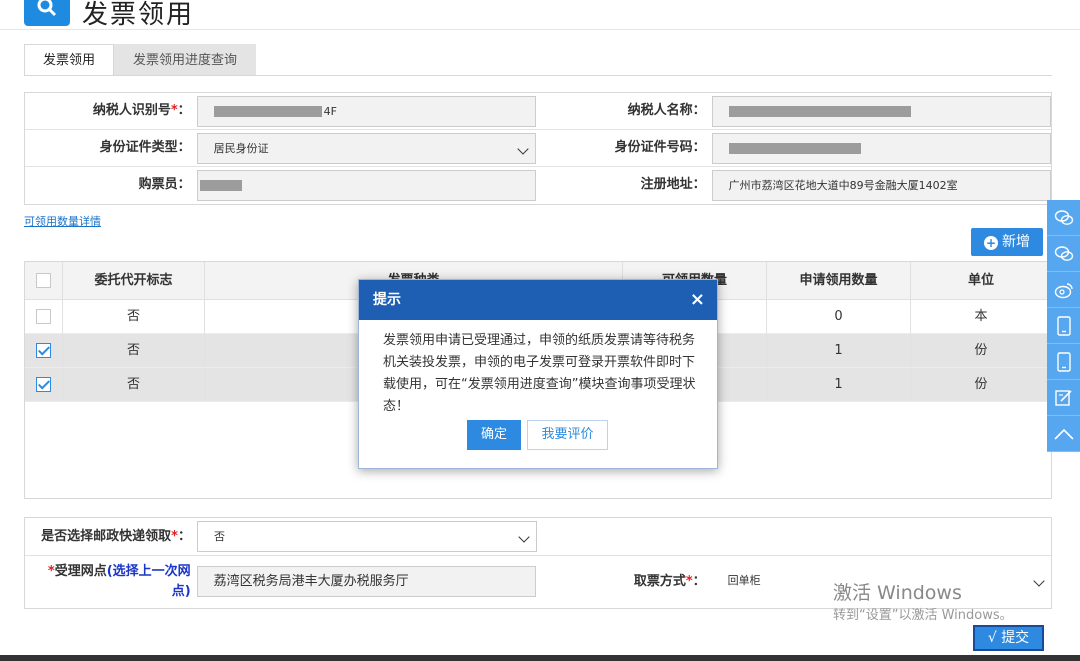  What do you see at coordinates (494, 435) in the screenshot?
I see `confirm-button: 确定` at bounding box center [494, 435].